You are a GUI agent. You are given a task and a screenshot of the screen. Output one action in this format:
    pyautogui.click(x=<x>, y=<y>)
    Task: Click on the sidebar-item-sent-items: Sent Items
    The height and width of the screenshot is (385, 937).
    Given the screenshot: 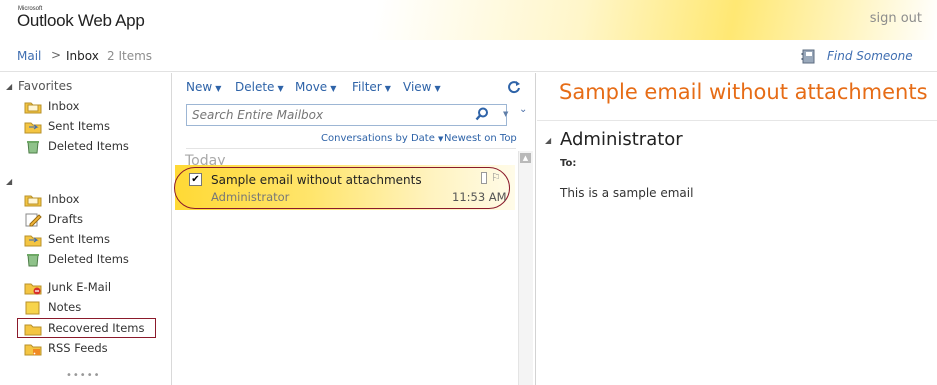 What is the action you would take?
    pyautogui.click(x=67, y=239)
    